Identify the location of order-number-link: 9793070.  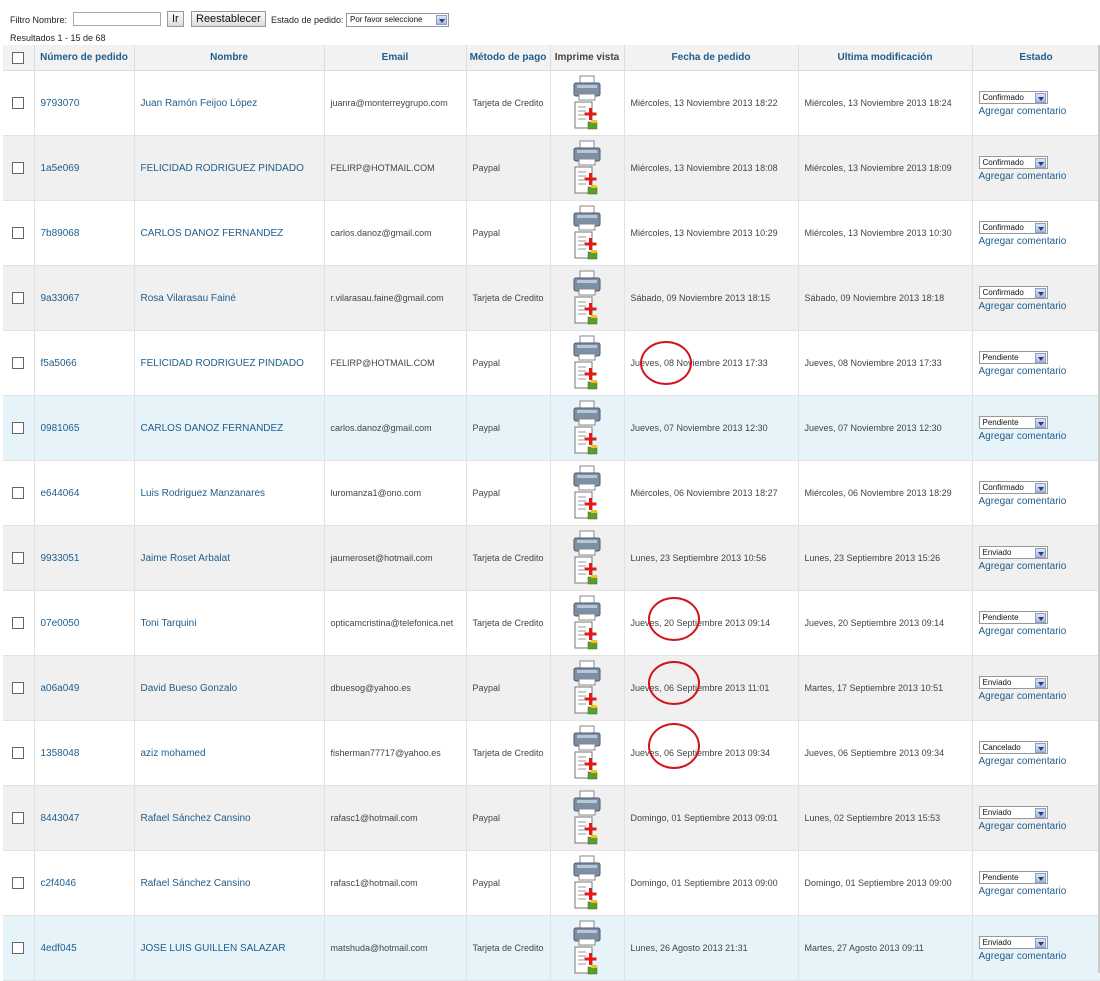
(60, 103).